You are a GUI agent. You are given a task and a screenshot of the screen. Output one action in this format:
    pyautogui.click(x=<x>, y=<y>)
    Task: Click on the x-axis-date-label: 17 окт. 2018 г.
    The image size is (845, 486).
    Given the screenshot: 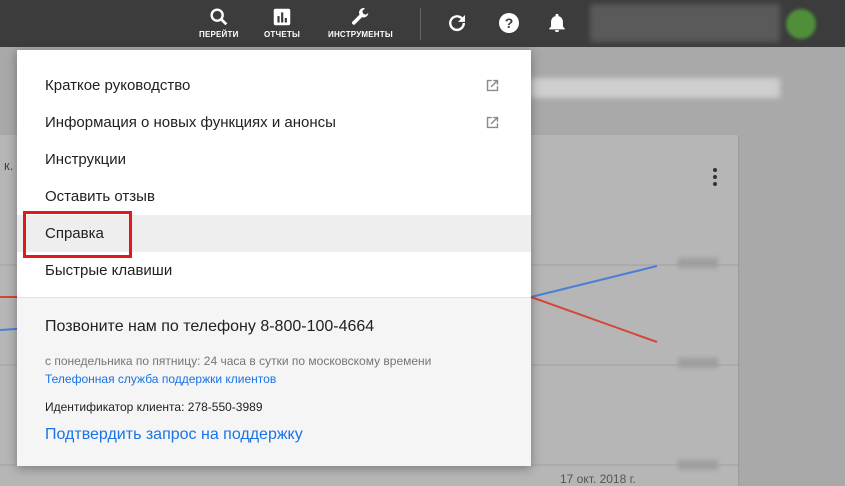 What is the action you would take?
    pyautogui.click(x=598, y=479)
    